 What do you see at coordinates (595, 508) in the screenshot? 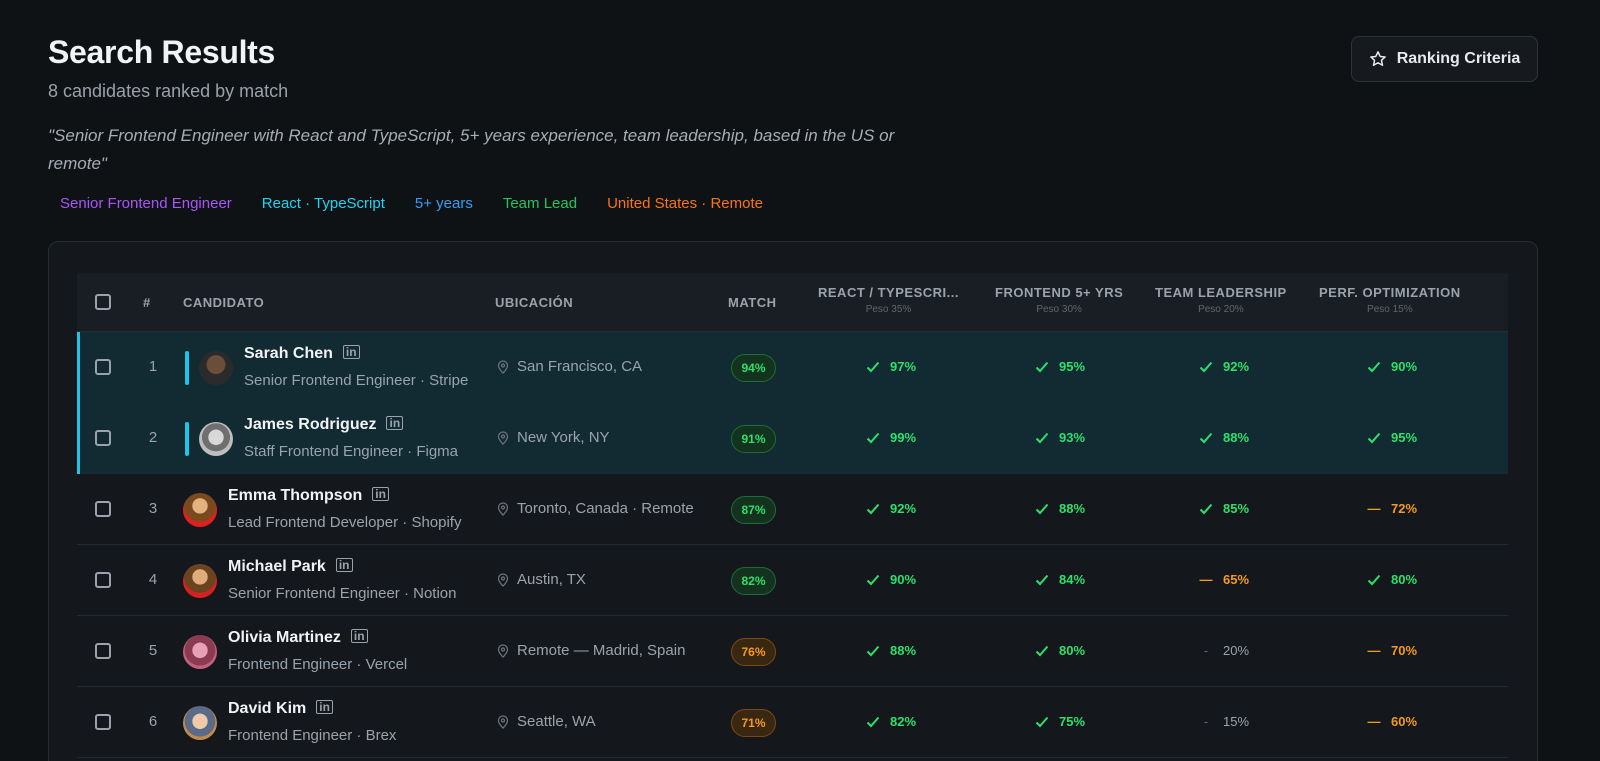
I see `candidate-location: Toronto, Canada · Remote` at bounding box center [595, 508].